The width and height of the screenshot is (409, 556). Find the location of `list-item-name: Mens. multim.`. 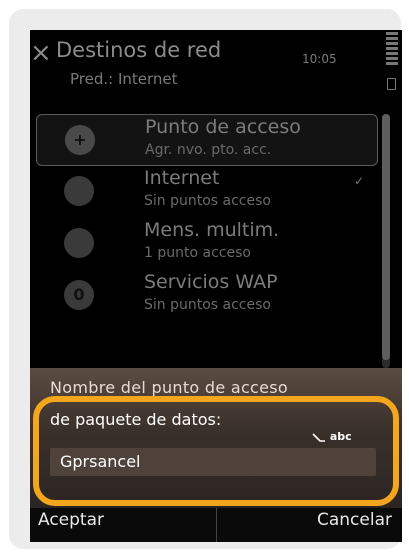

list-item-name: Mens. multim. is located at coordinates (212, 230).